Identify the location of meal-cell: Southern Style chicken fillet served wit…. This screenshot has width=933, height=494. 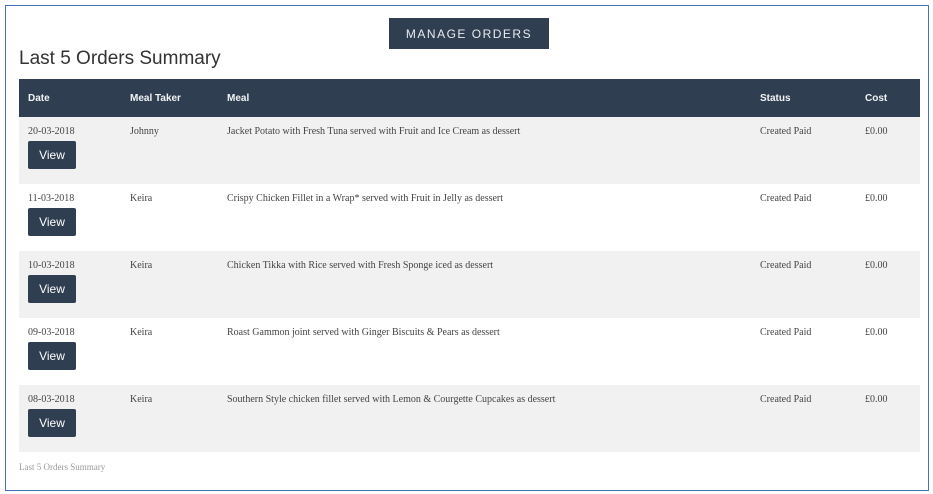
(391, 399).